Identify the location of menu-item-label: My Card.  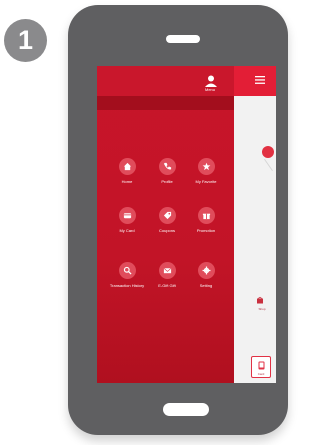
(127, 230).